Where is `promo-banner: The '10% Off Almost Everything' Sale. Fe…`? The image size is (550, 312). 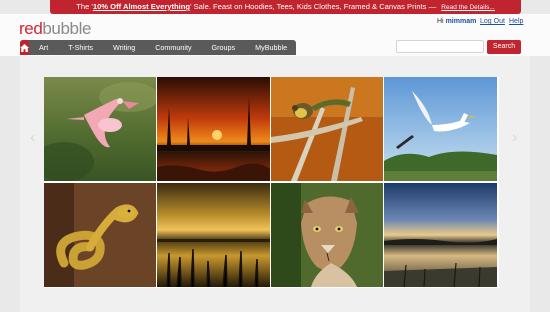 promo-banner: The '10% Off Almost Everything' Sale. Fe… is located at coordinates (285, 7).